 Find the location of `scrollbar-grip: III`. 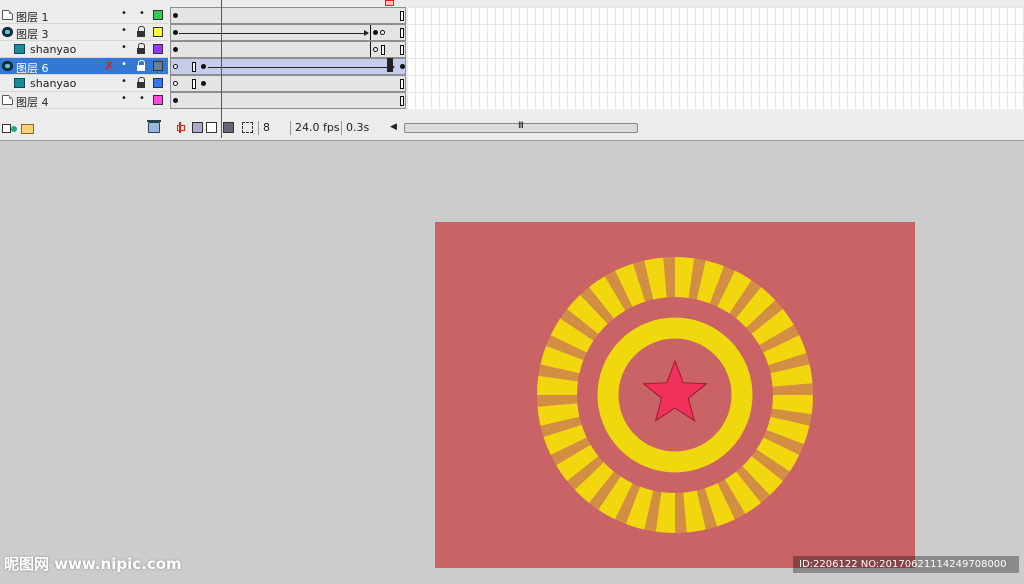

scrollbar-grip: III is located at coordinates (521, 126).